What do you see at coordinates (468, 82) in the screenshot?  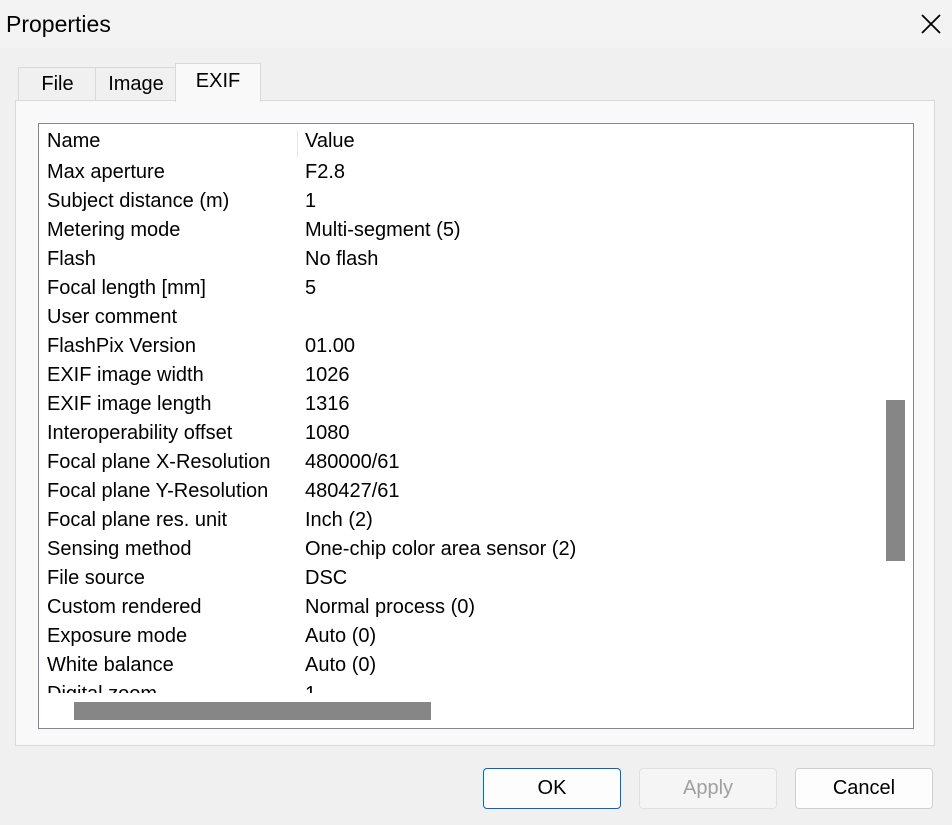 I see `tab-strip: File Image EXIF` at bounding box center [468, 82].